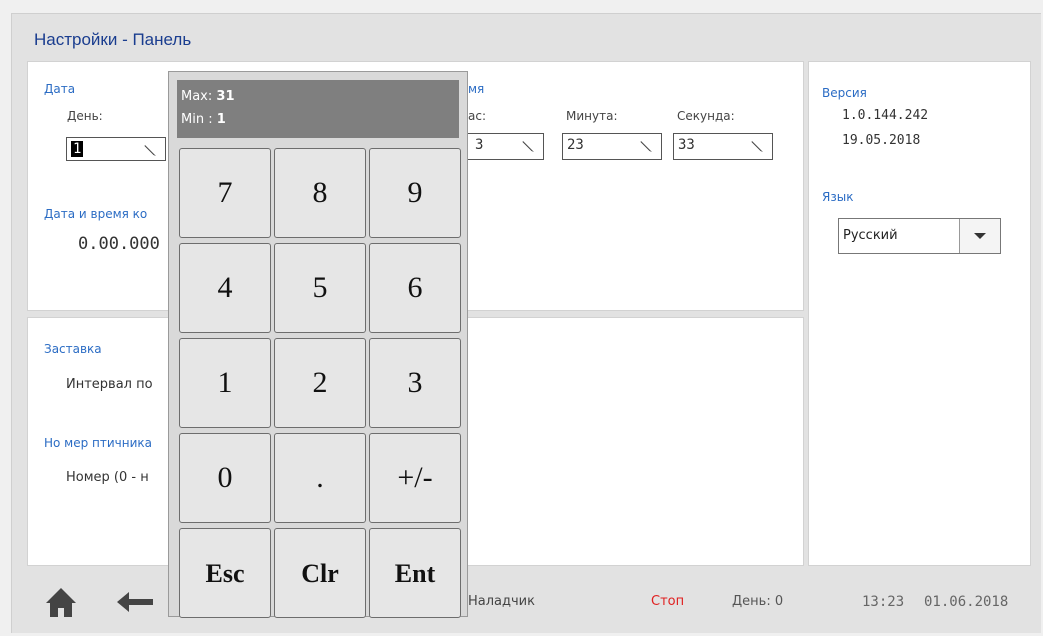 The height and width of the screenshot is (636, 1043). What do you see at coordinates (870, 235) in the screenshot?
I see `language-selected: Русский` at bounding box center [870, 235].